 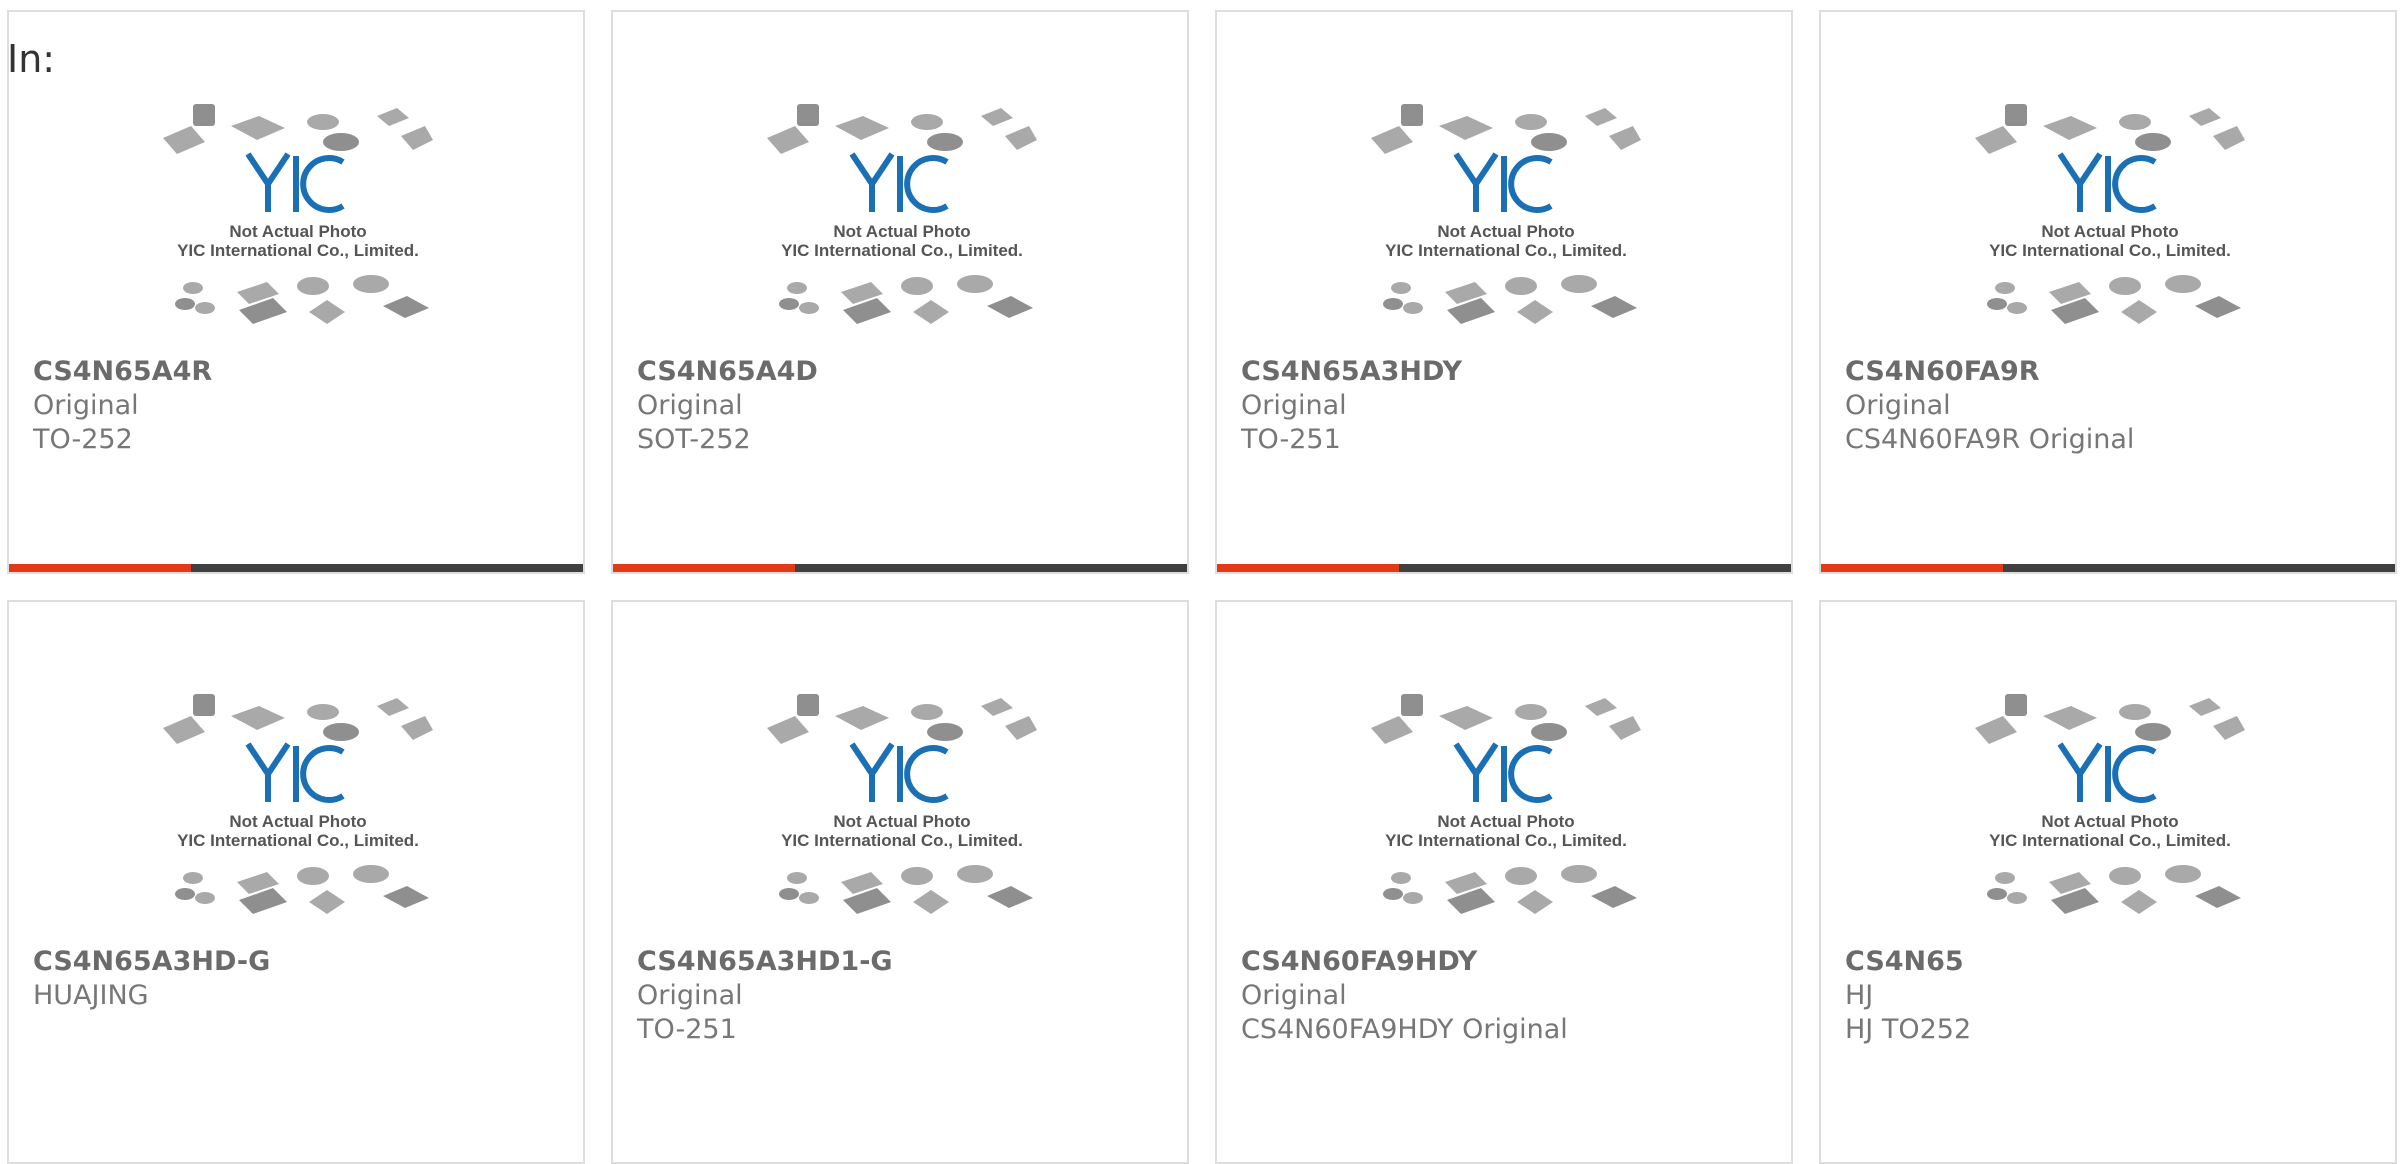 I want to click on part-number: CS4N65A4D, so click(x=907, y=372).